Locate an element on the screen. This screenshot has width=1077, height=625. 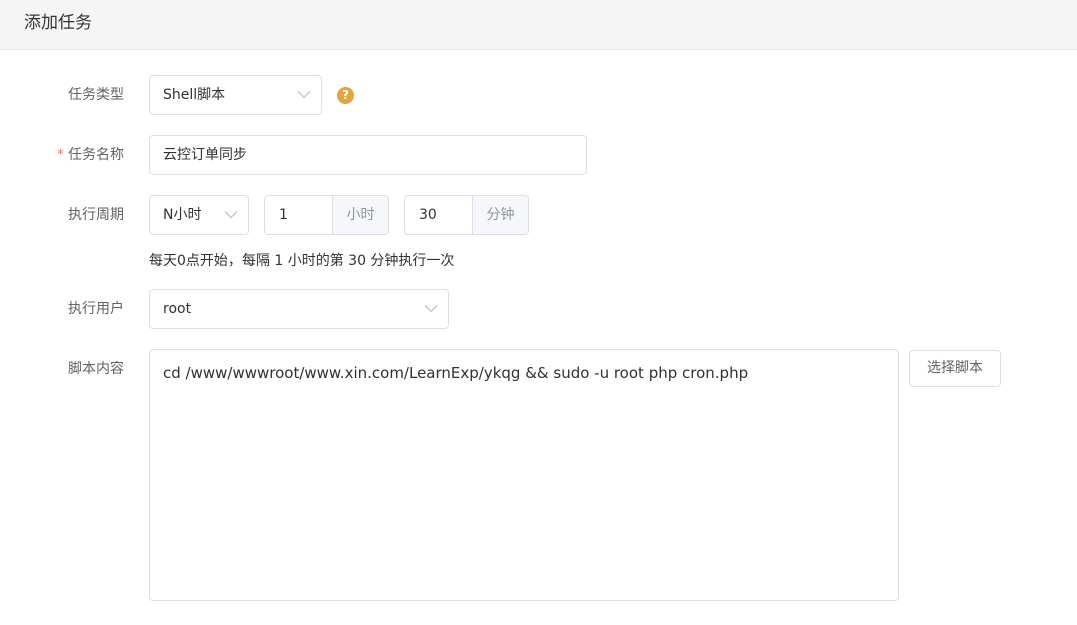
task-name-label: * 任务名称 is located at coordinates (90, 155).